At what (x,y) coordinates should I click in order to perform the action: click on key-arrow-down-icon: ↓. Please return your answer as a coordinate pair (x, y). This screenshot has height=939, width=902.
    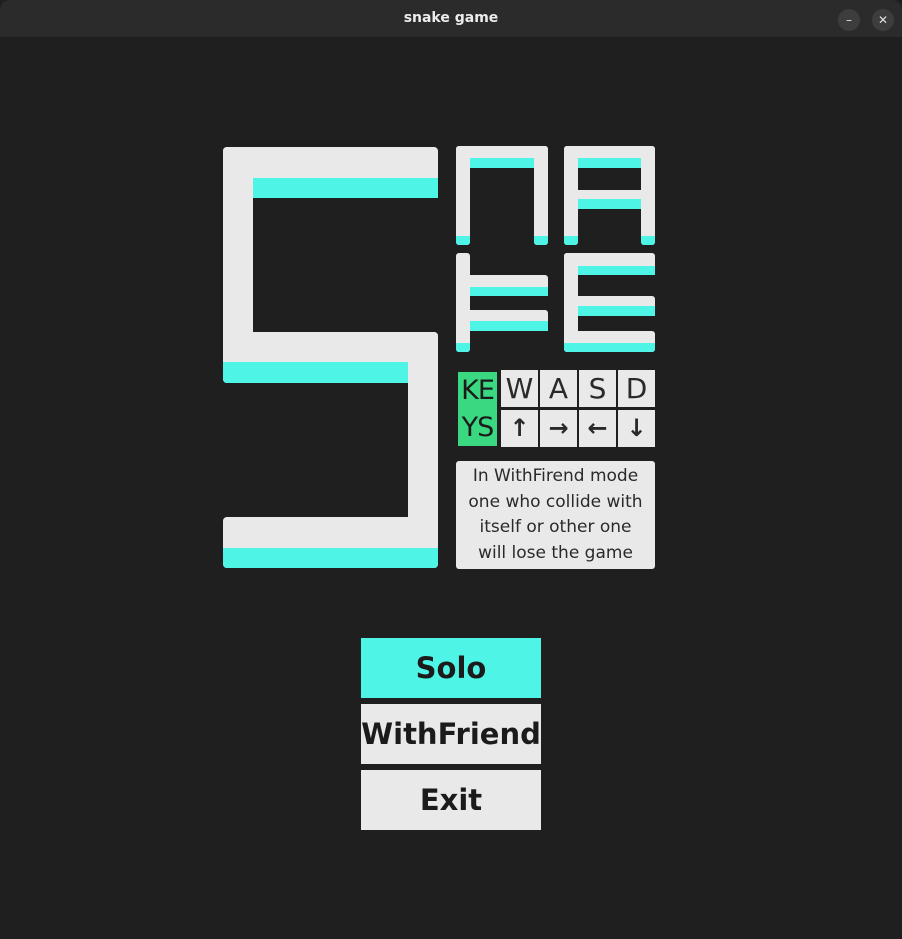
    Looking at the image, I should click on (636, 428).